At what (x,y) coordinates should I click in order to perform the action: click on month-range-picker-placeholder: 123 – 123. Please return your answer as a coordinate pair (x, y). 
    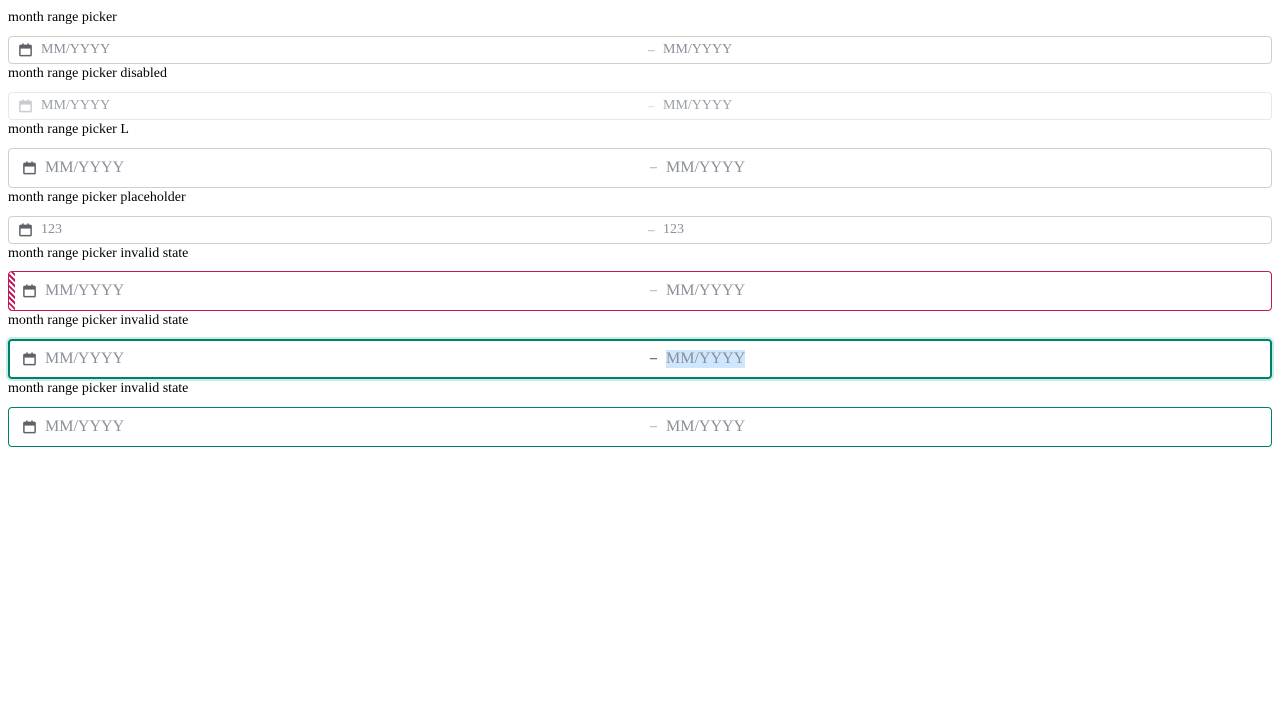
    Looking at the image, I should click on (640, 230).